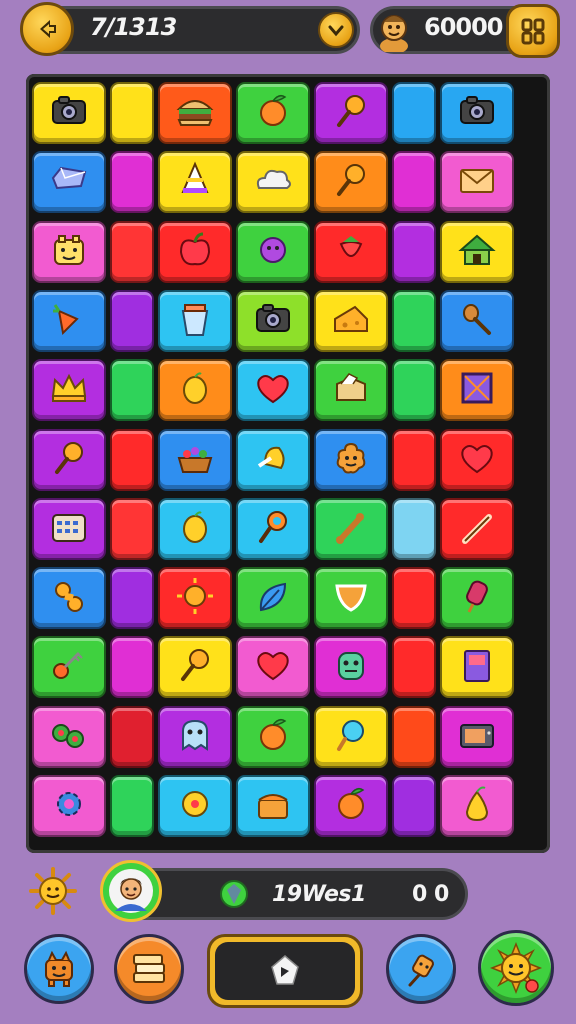  I want to click on stack-button, so click(149, 969).